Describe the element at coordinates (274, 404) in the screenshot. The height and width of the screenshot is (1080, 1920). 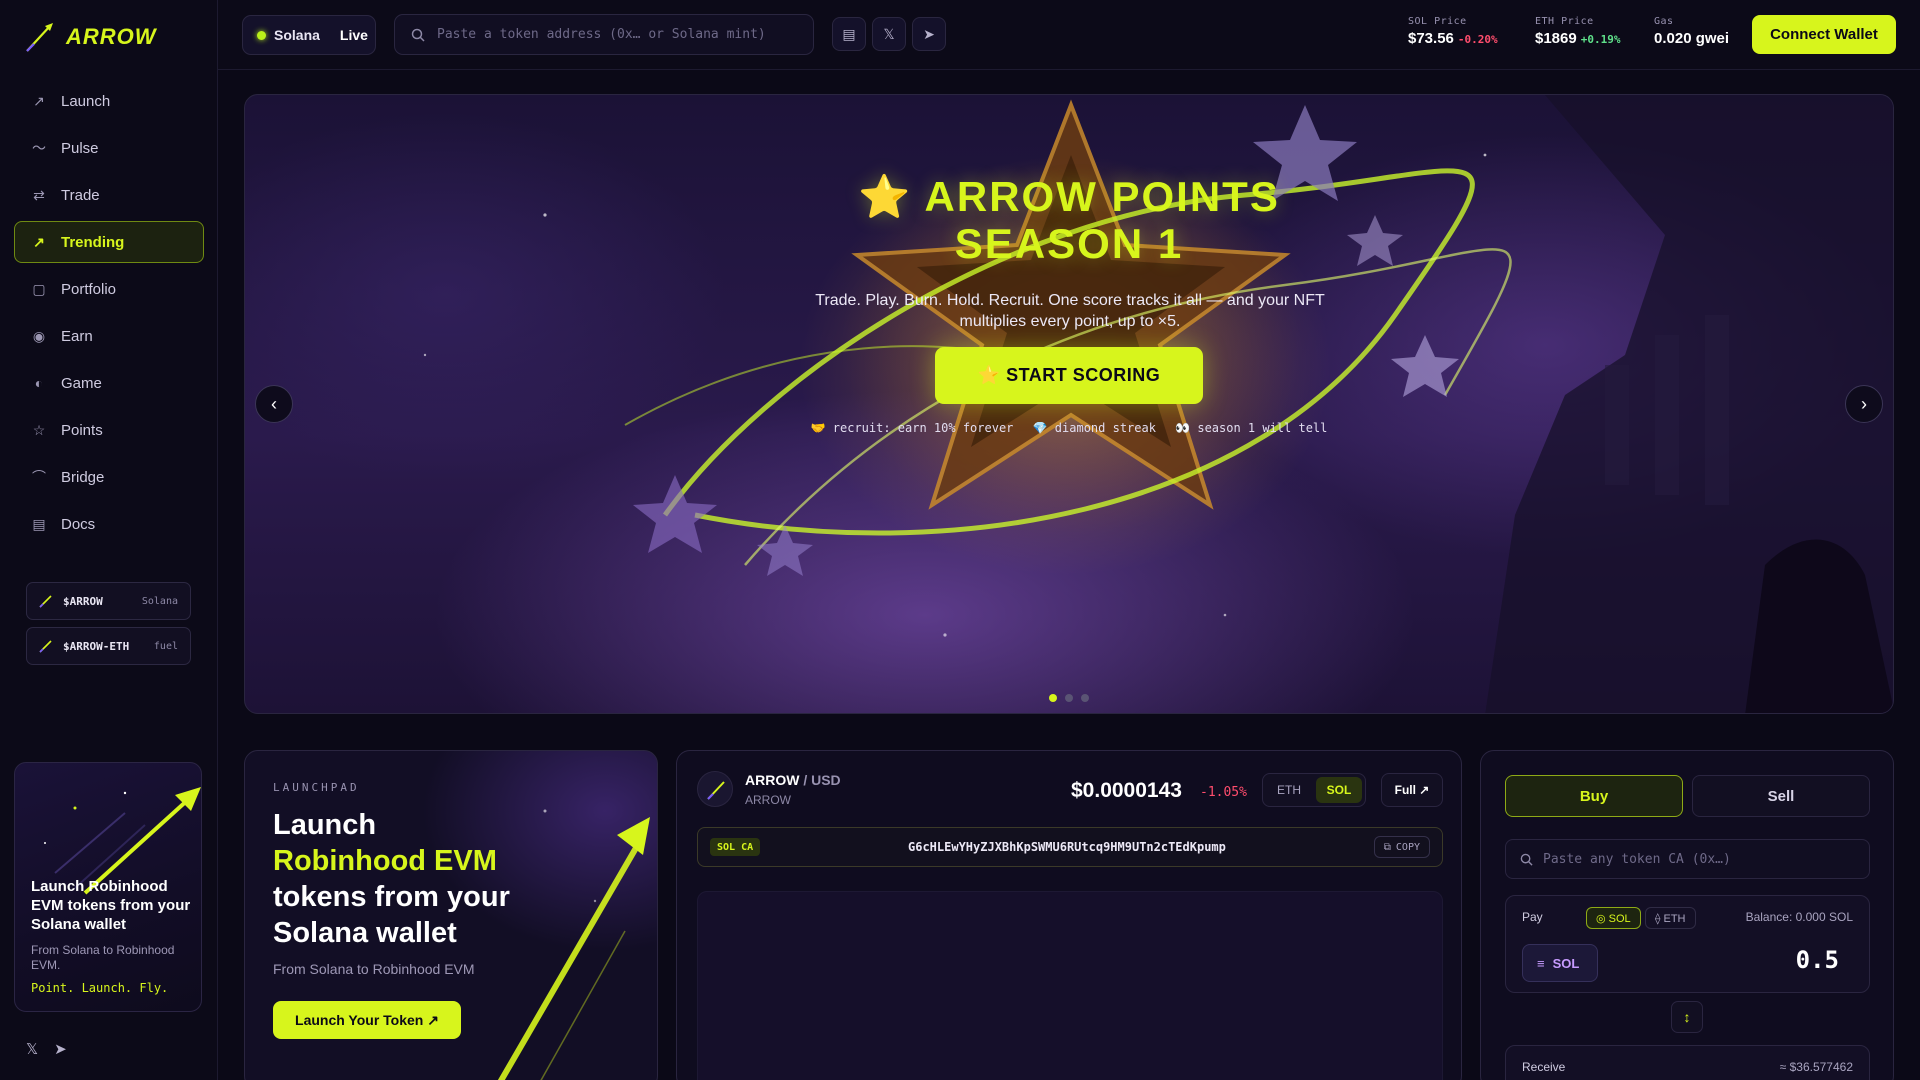
I see `carousel-prev-button: ‹` at that location.